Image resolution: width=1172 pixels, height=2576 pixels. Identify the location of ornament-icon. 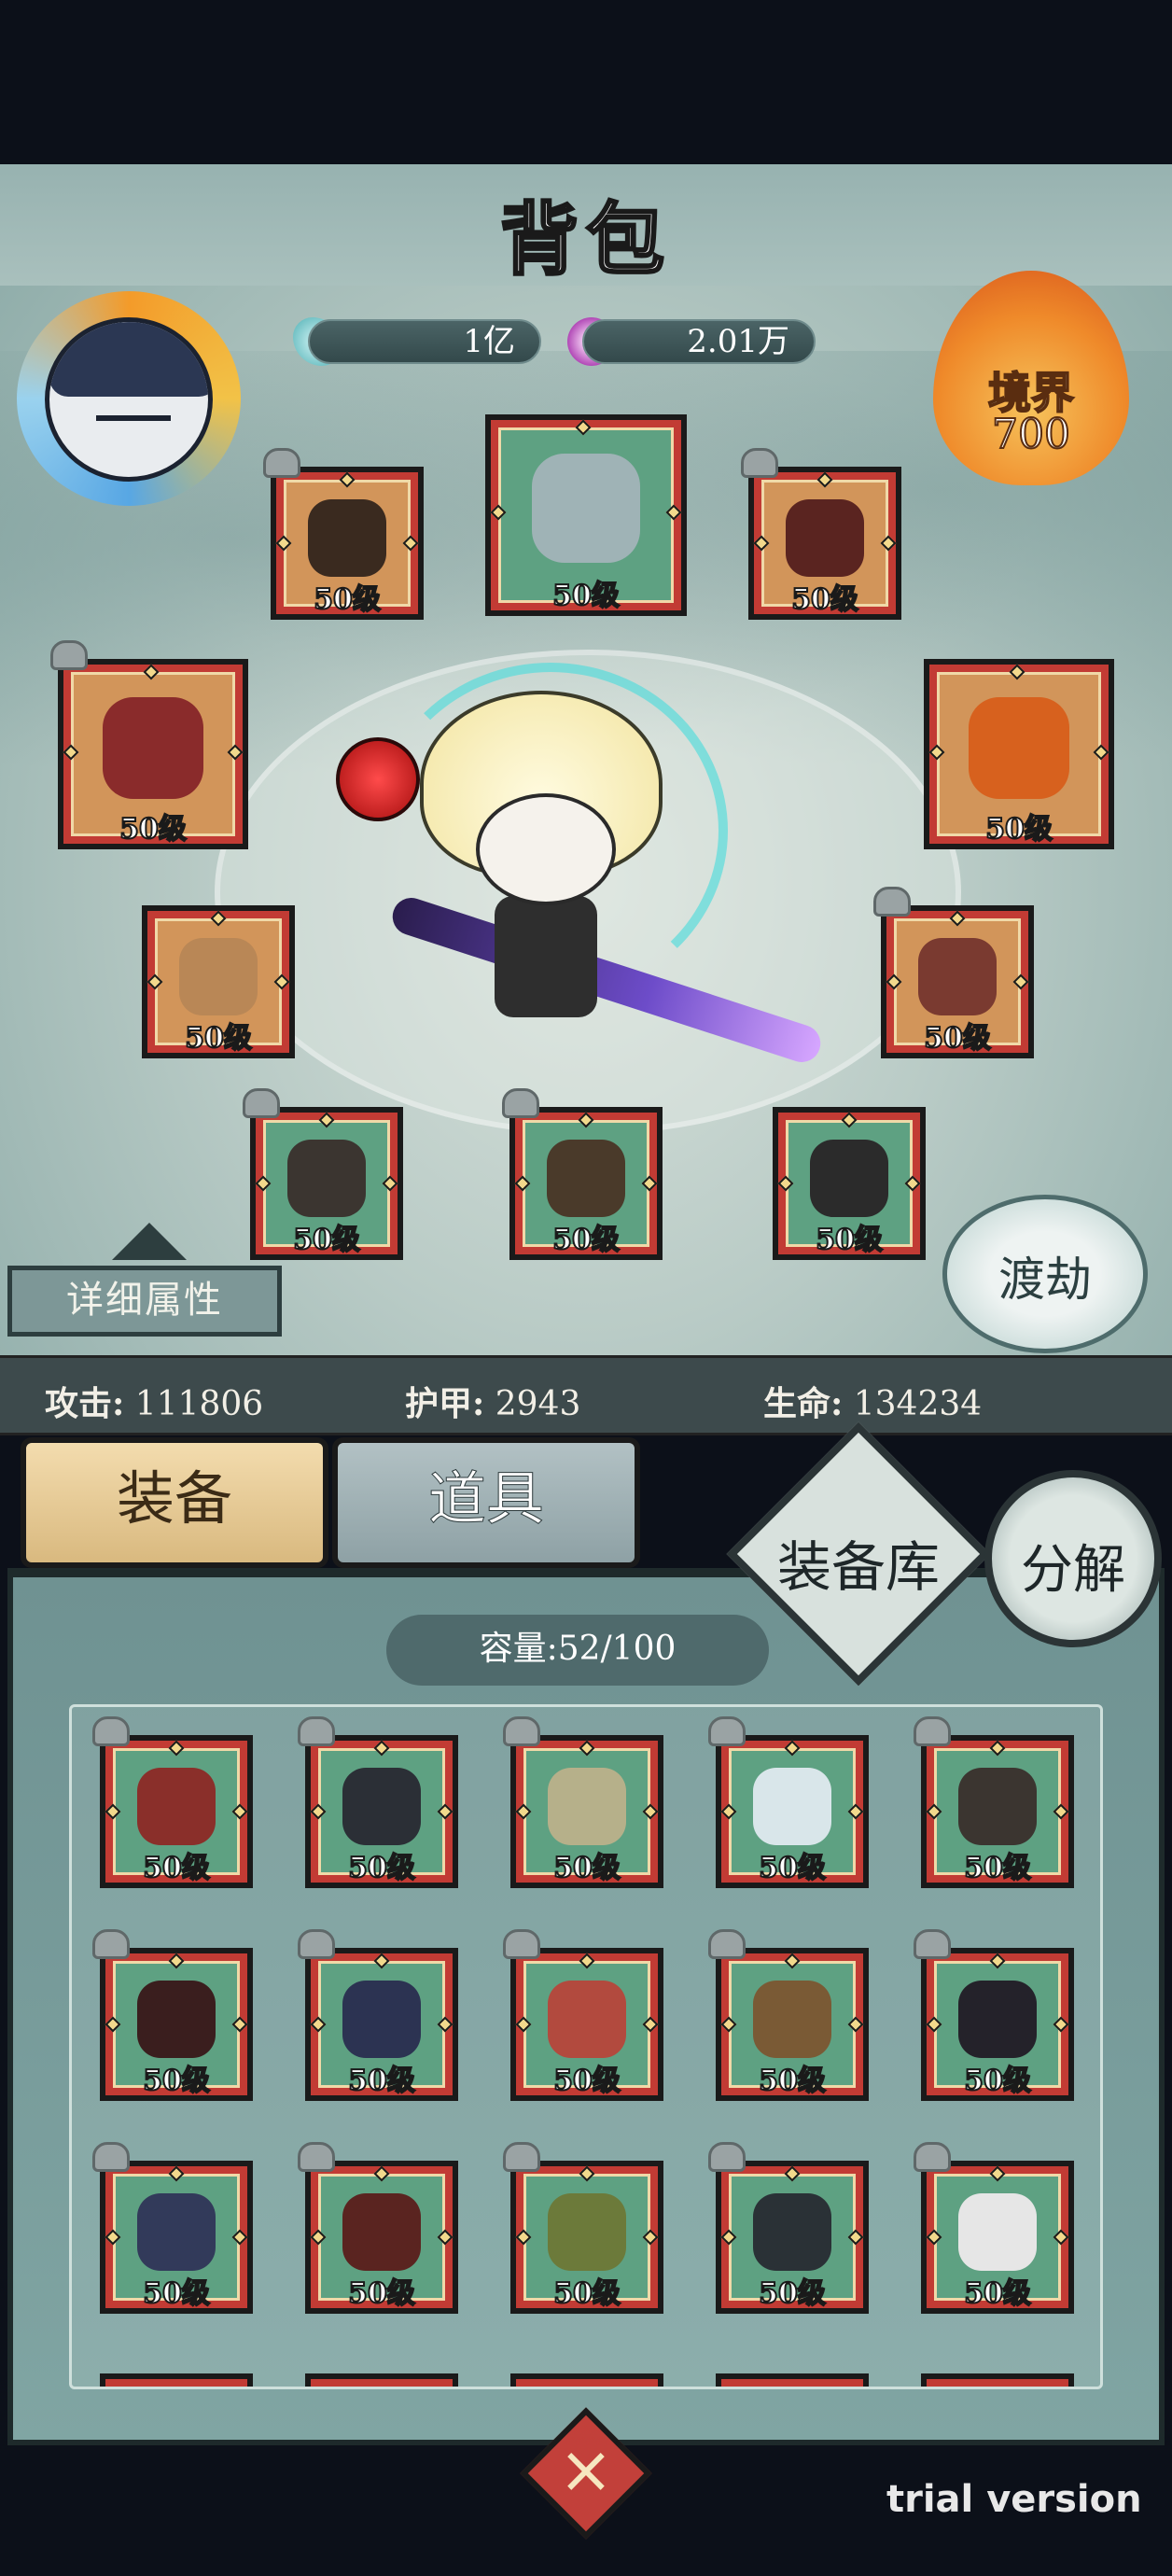
(149, 1236).